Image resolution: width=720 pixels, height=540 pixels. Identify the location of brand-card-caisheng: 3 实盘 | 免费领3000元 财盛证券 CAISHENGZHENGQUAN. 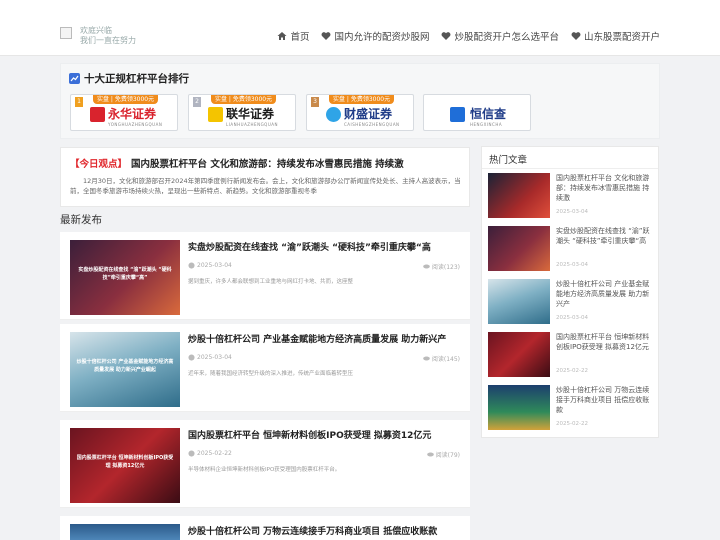
(360, 112).